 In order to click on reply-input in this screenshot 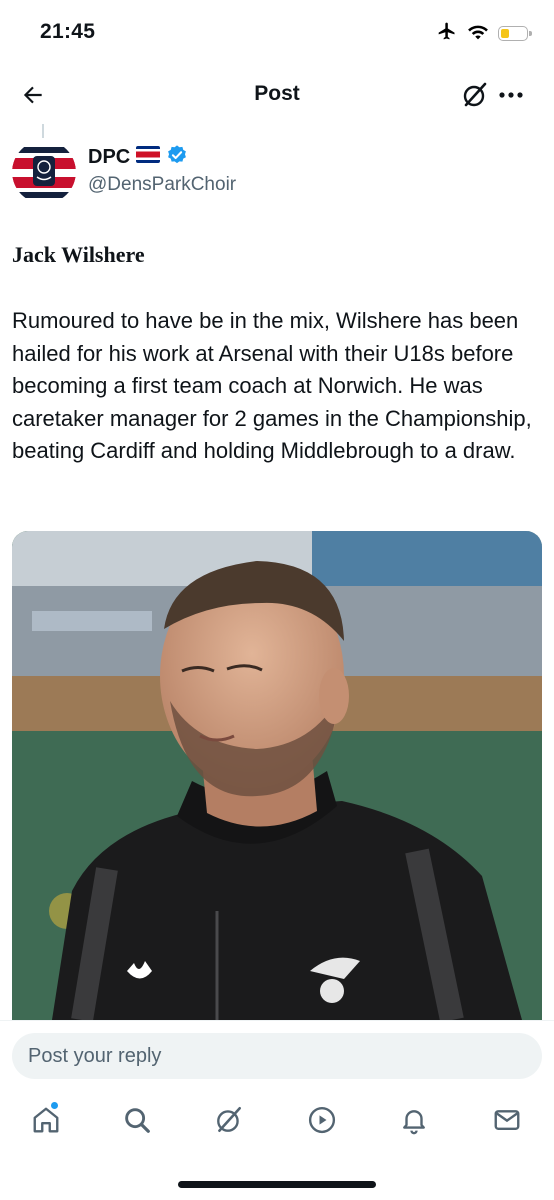, I will do `click(277, 1056)`.